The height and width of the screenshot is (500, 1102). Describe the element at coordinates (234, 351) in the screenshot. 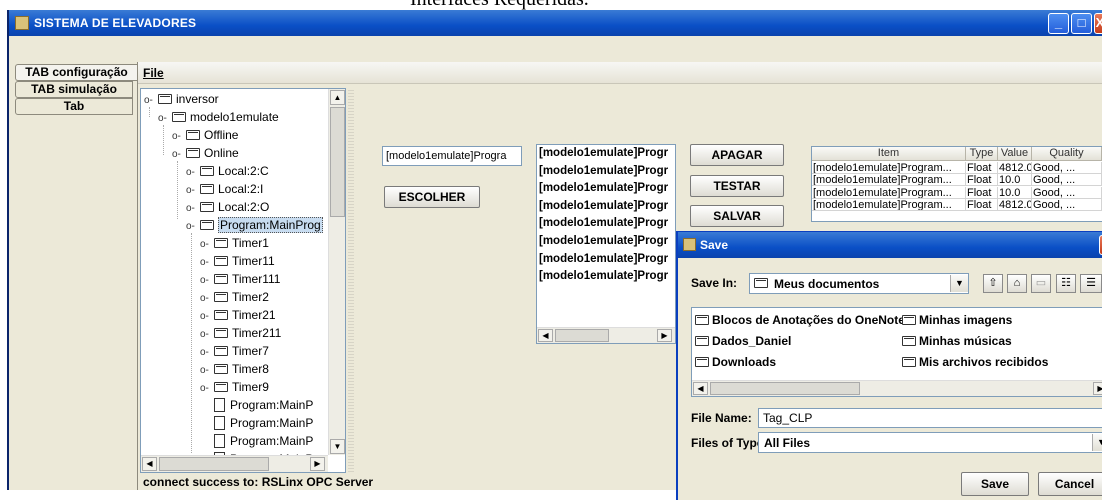

I see `tree-item: o- Timer7` at that location.